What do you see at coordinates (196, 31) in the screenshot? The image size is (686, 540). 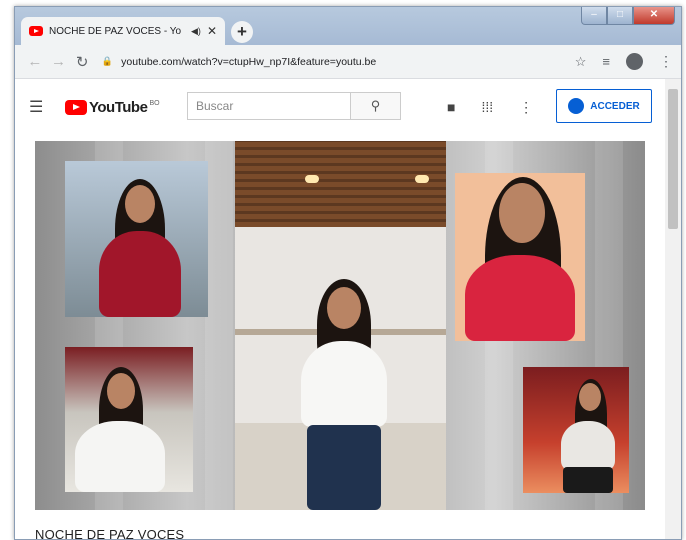 I see `speaker-icon: ◀)` at bounding box center [196, 31].